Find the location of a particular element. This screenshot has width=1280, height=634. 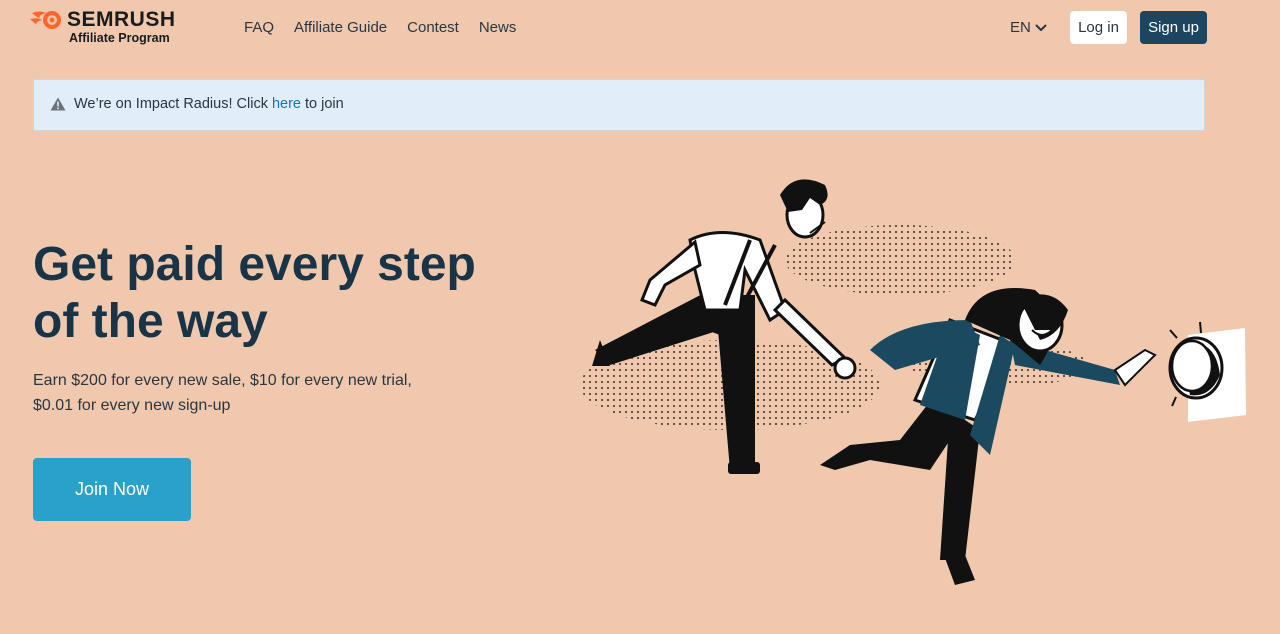

brand-subtitle: Affiliate Program is located at coordinates (119, 38).